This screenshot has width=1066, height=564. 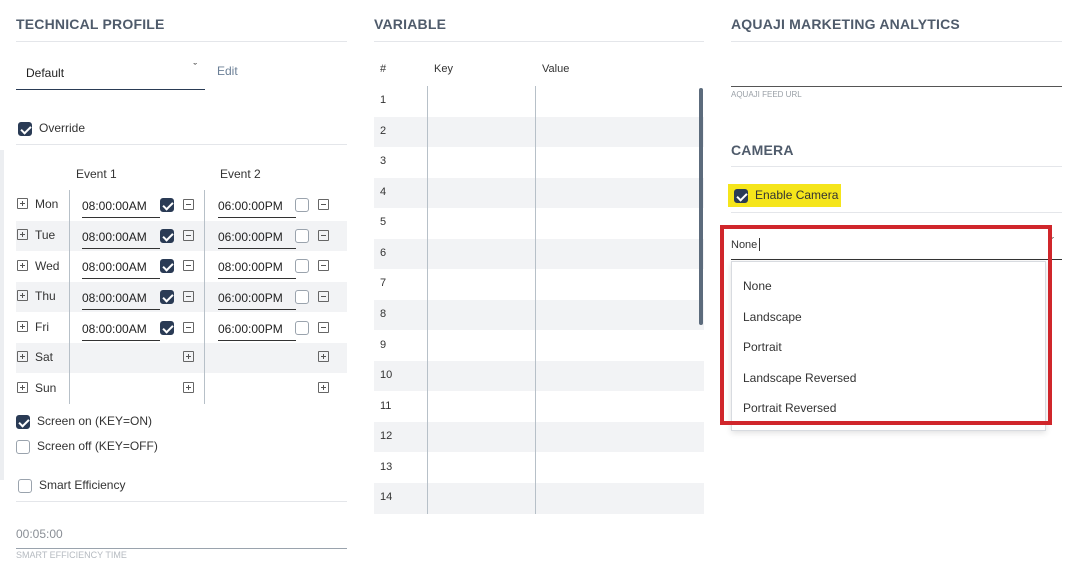 I want to click on annotation-highlight-box, so click(x=886, y=325).